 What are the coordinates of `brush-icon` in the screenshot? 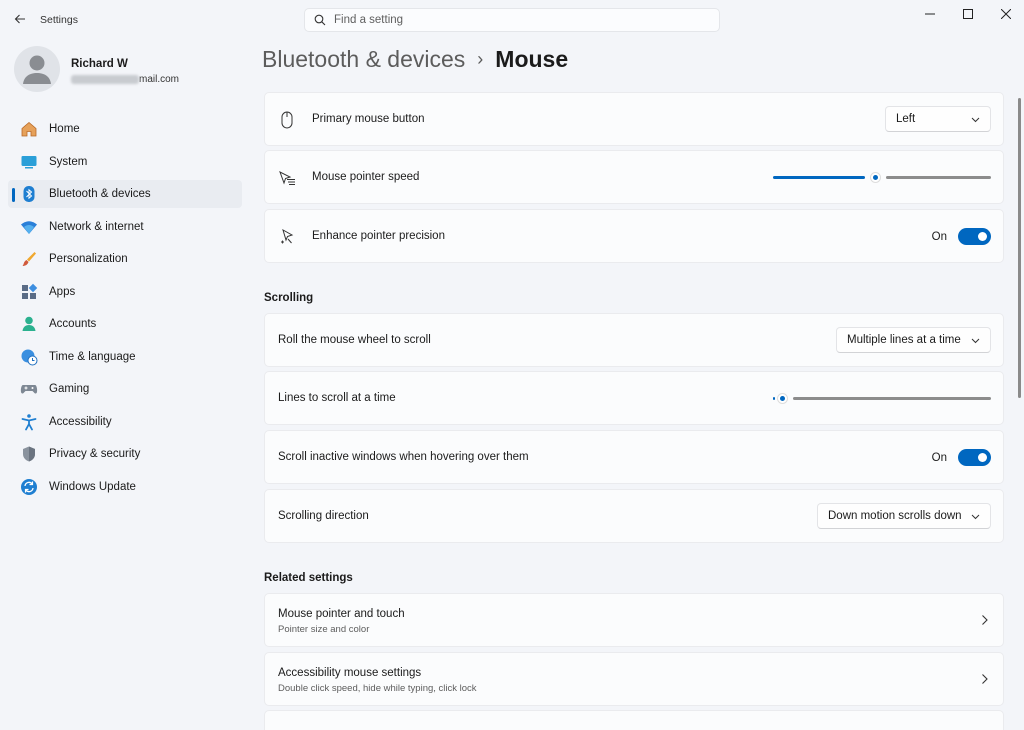 It's located at (29, 259).